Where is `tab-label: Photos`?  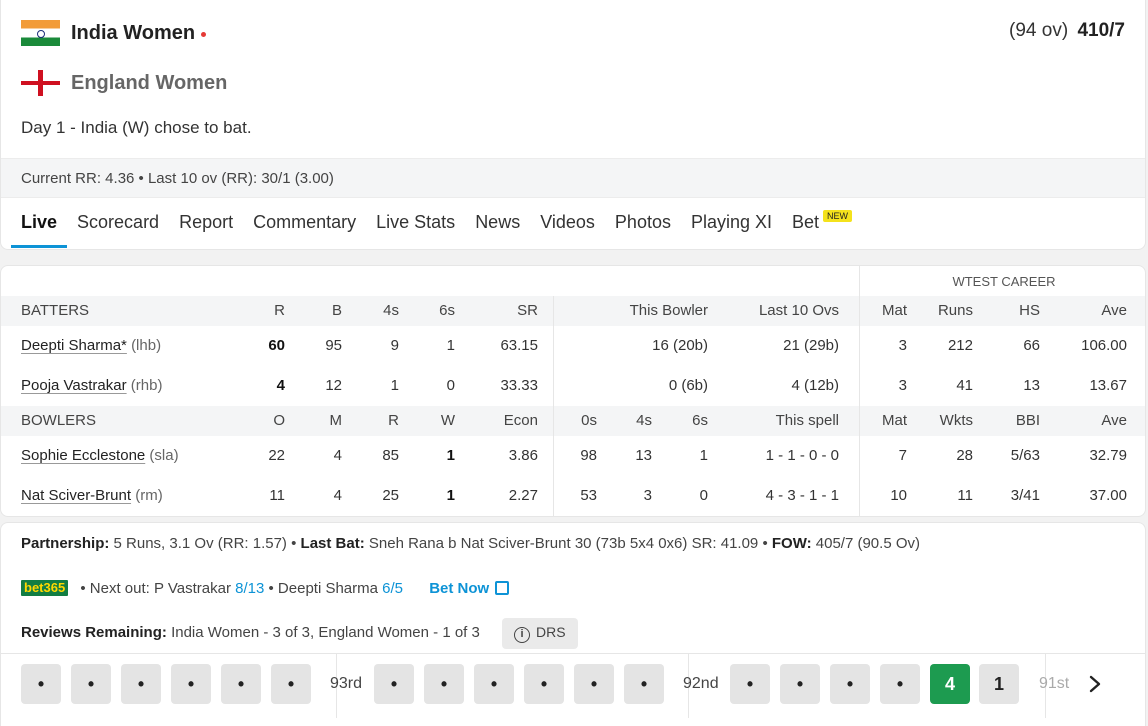
tab-label: Photos is located at coordinates (642, 222).